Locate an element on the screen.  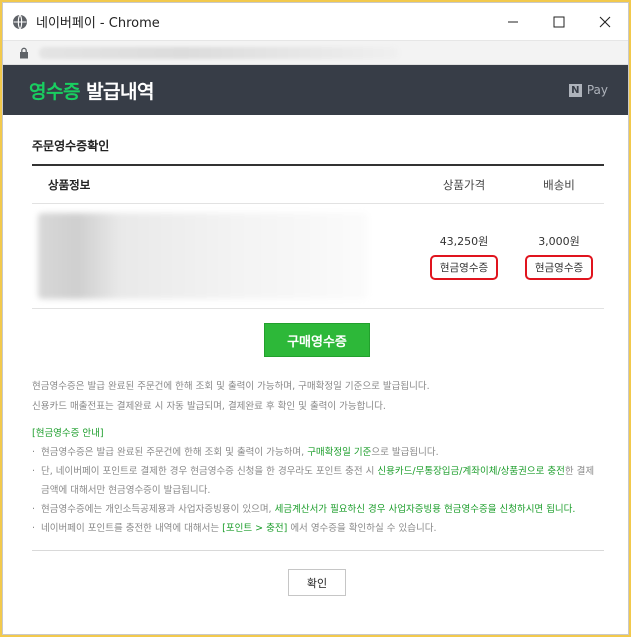
guide-title: [현금영수증 안내] is located at coordinates (68, 433).